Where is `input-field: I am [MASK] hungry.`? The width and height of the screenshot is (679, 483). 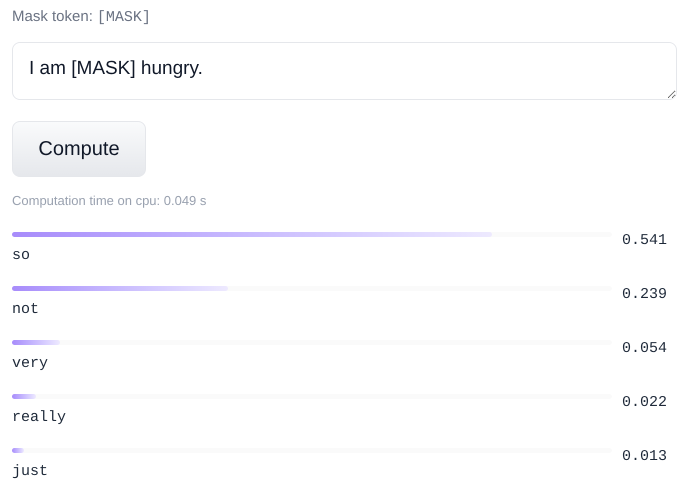 input-field: I am [MASK] hungry. is located at coordinates (344, 71).